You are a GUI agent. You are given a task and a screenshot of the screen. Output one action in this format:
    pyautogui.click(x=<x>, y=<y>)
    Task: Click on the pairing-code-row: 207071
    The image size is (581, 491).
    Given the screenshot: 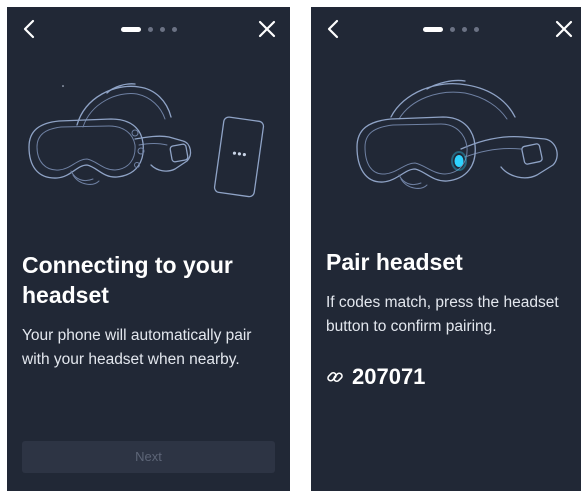 What is the action you would take?
    pyautogui.click(x=375, y=377)
    